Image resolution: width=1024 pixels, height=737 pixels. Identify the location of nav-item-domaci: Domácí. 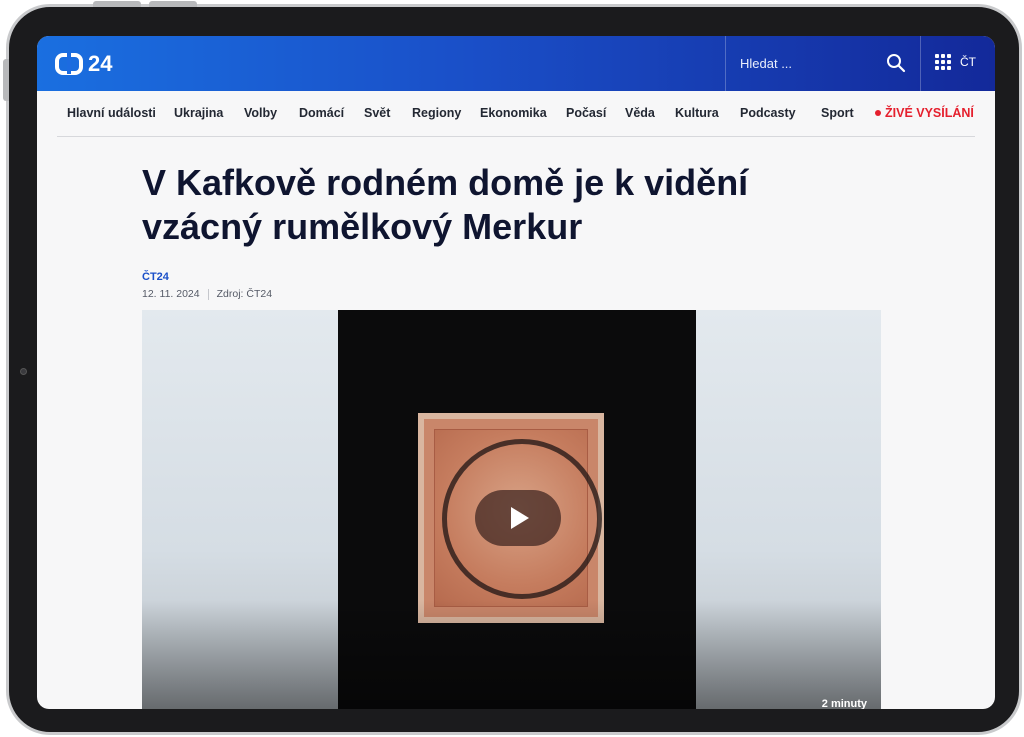
(321, 113).